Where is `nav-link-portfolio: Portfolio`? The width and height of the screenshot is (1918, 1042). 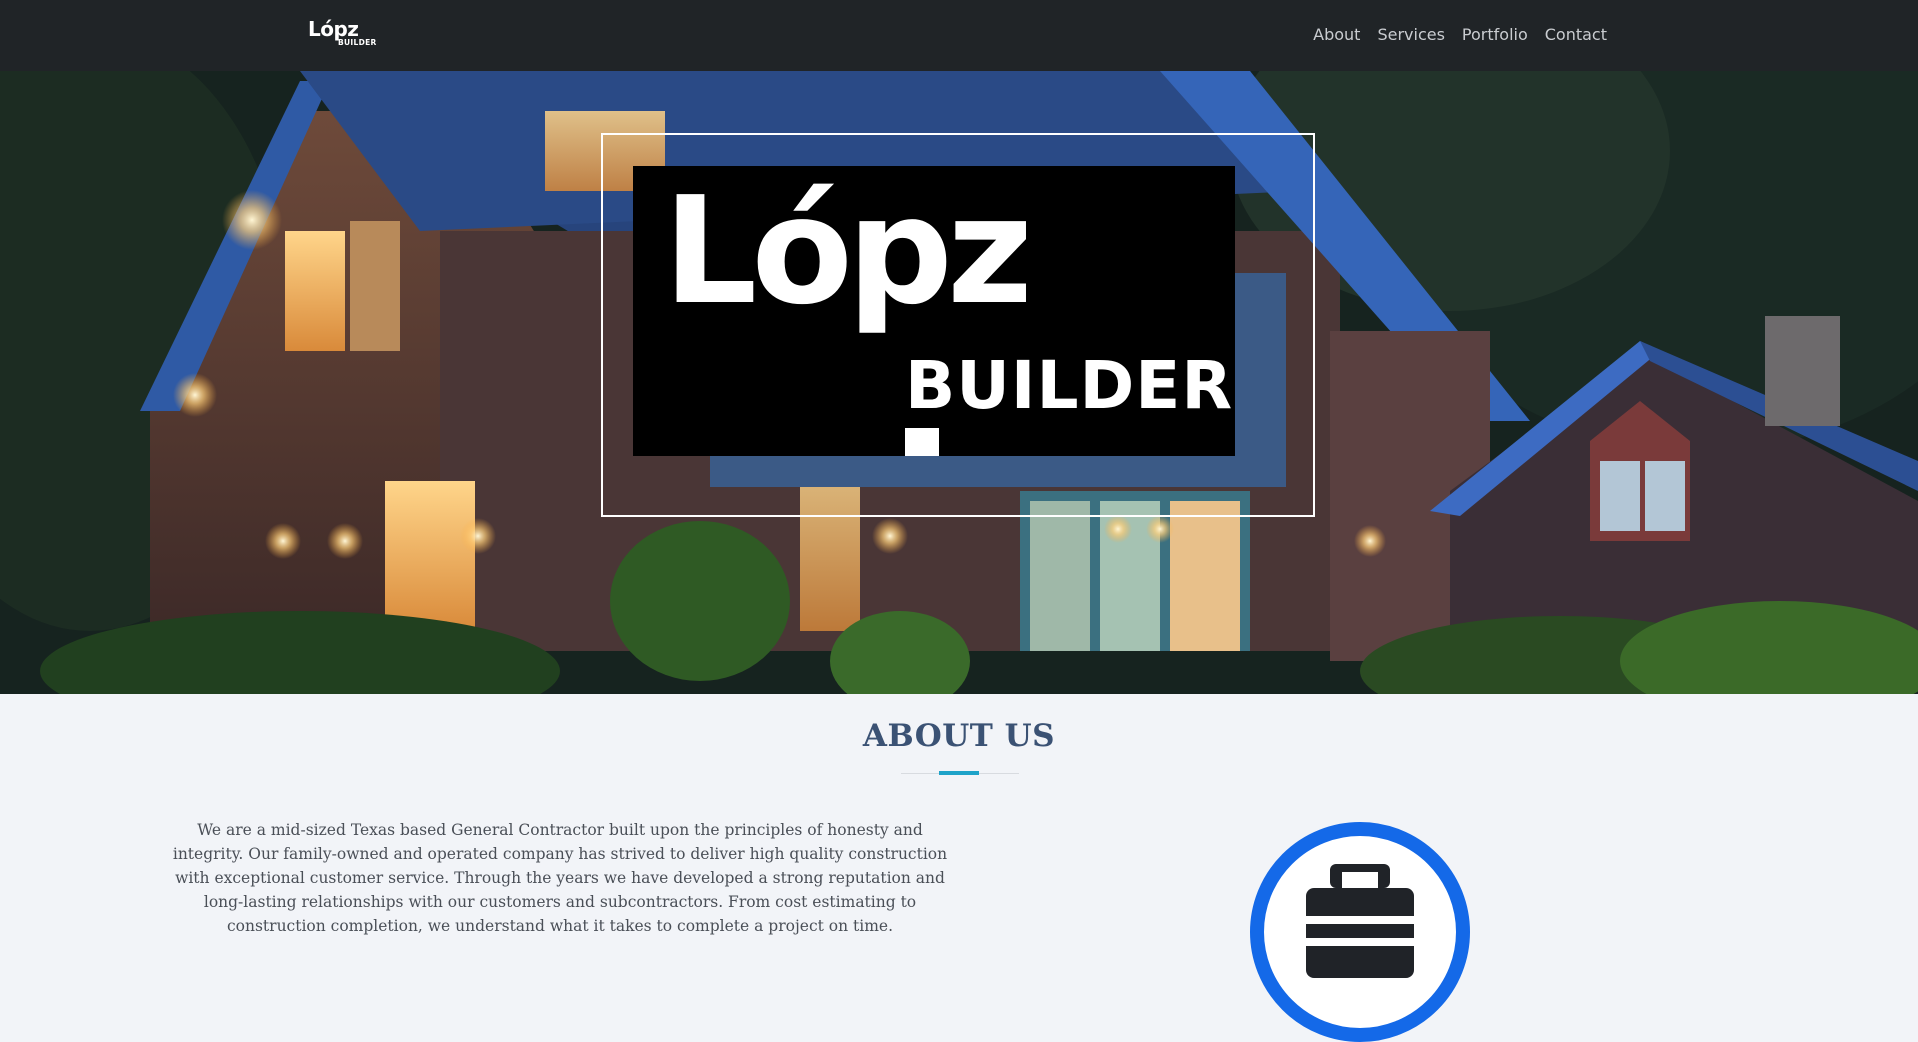 nav-link-portfolio: Portfolio is located at coordinates (1495, 35).